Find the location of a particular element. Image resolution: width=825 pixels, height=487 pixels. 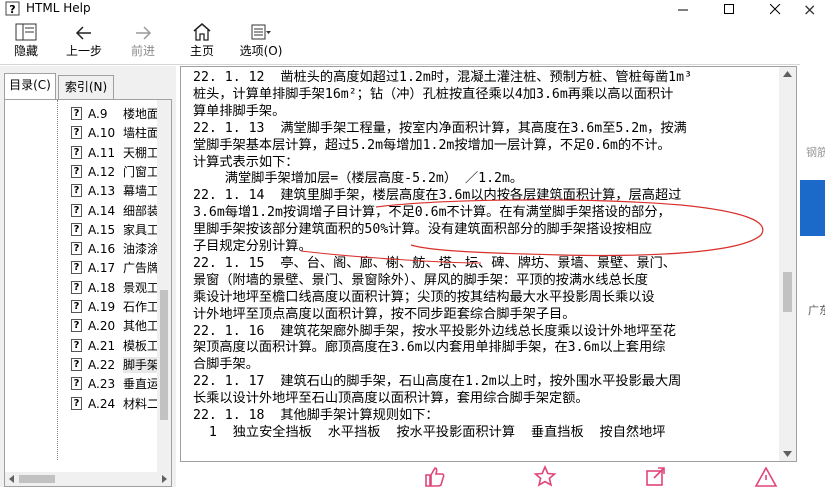

tree-item-number: A.24 is located at coordinates (102, 403).